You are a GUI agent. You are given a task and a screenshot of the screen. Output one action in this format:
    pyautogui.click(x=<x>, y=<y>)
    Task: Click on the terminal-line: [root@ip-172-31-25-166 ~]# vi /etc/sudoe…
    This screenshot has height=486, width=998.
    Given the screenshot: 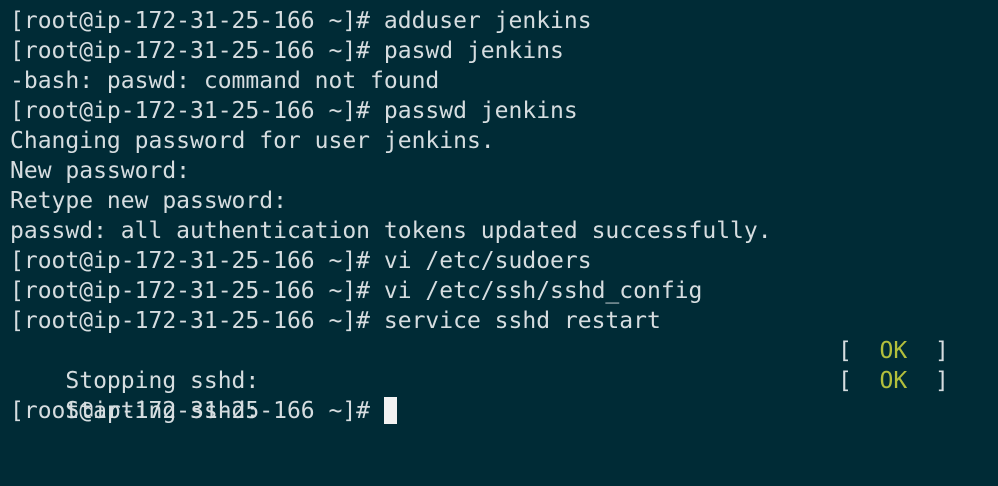 What is the action you would take?
    pyautogui.click(x=504, y=261)
    